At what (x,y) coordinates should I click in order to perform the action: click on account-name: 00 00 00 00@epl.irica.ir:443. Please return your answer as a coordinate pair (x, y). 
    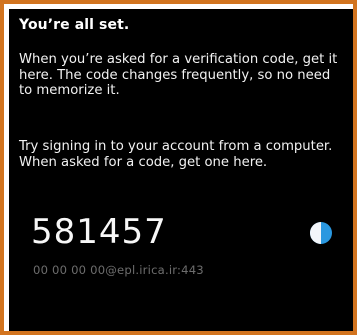
    Looking at the image, I should click on (118, 270).